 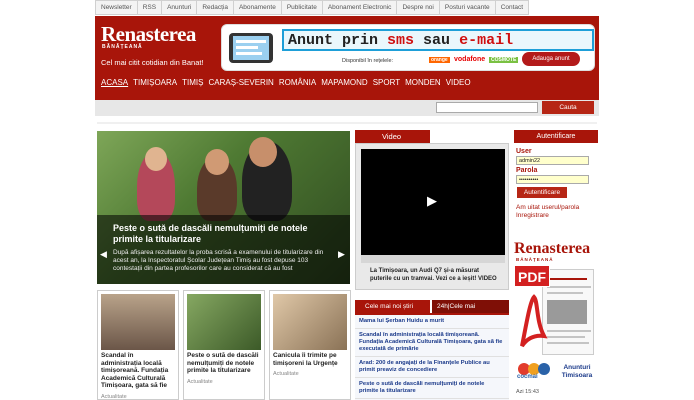 I want to click on news-item: Mama lui Șerban Huidu a murit, so click(x=432, y=322).